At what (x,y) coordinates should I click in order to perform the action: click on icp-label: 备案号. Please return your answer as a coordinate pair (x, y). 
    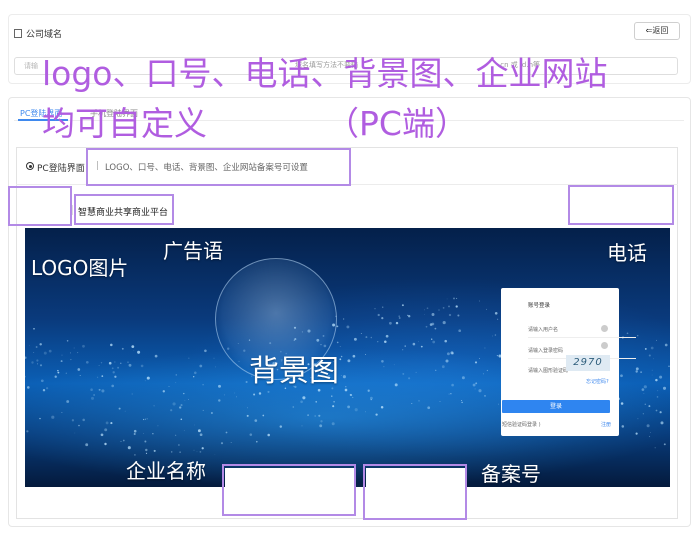
    Looking at the image, I should click on (511, 474).